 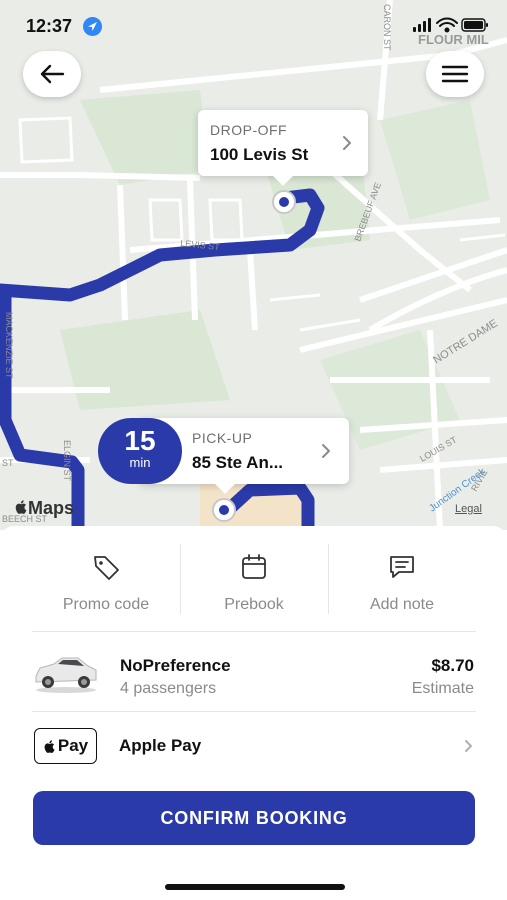 What do you see at coordinates (402, 587) in the screenshot?
I see `add-note-button: Add note` at bounding box center [402, 587].